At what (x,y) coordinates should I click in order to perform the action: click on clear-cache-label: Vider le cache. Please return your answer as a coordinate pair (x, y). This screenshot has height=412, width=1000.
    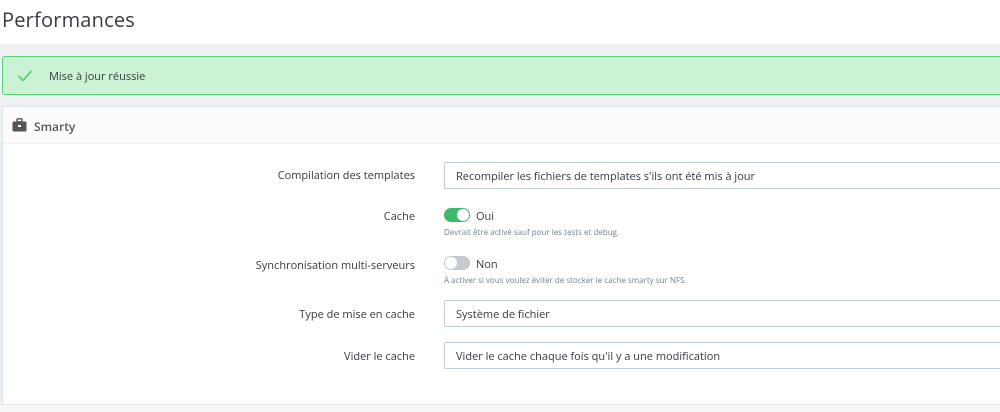
    Looking at the image, I should click on (379, 356).